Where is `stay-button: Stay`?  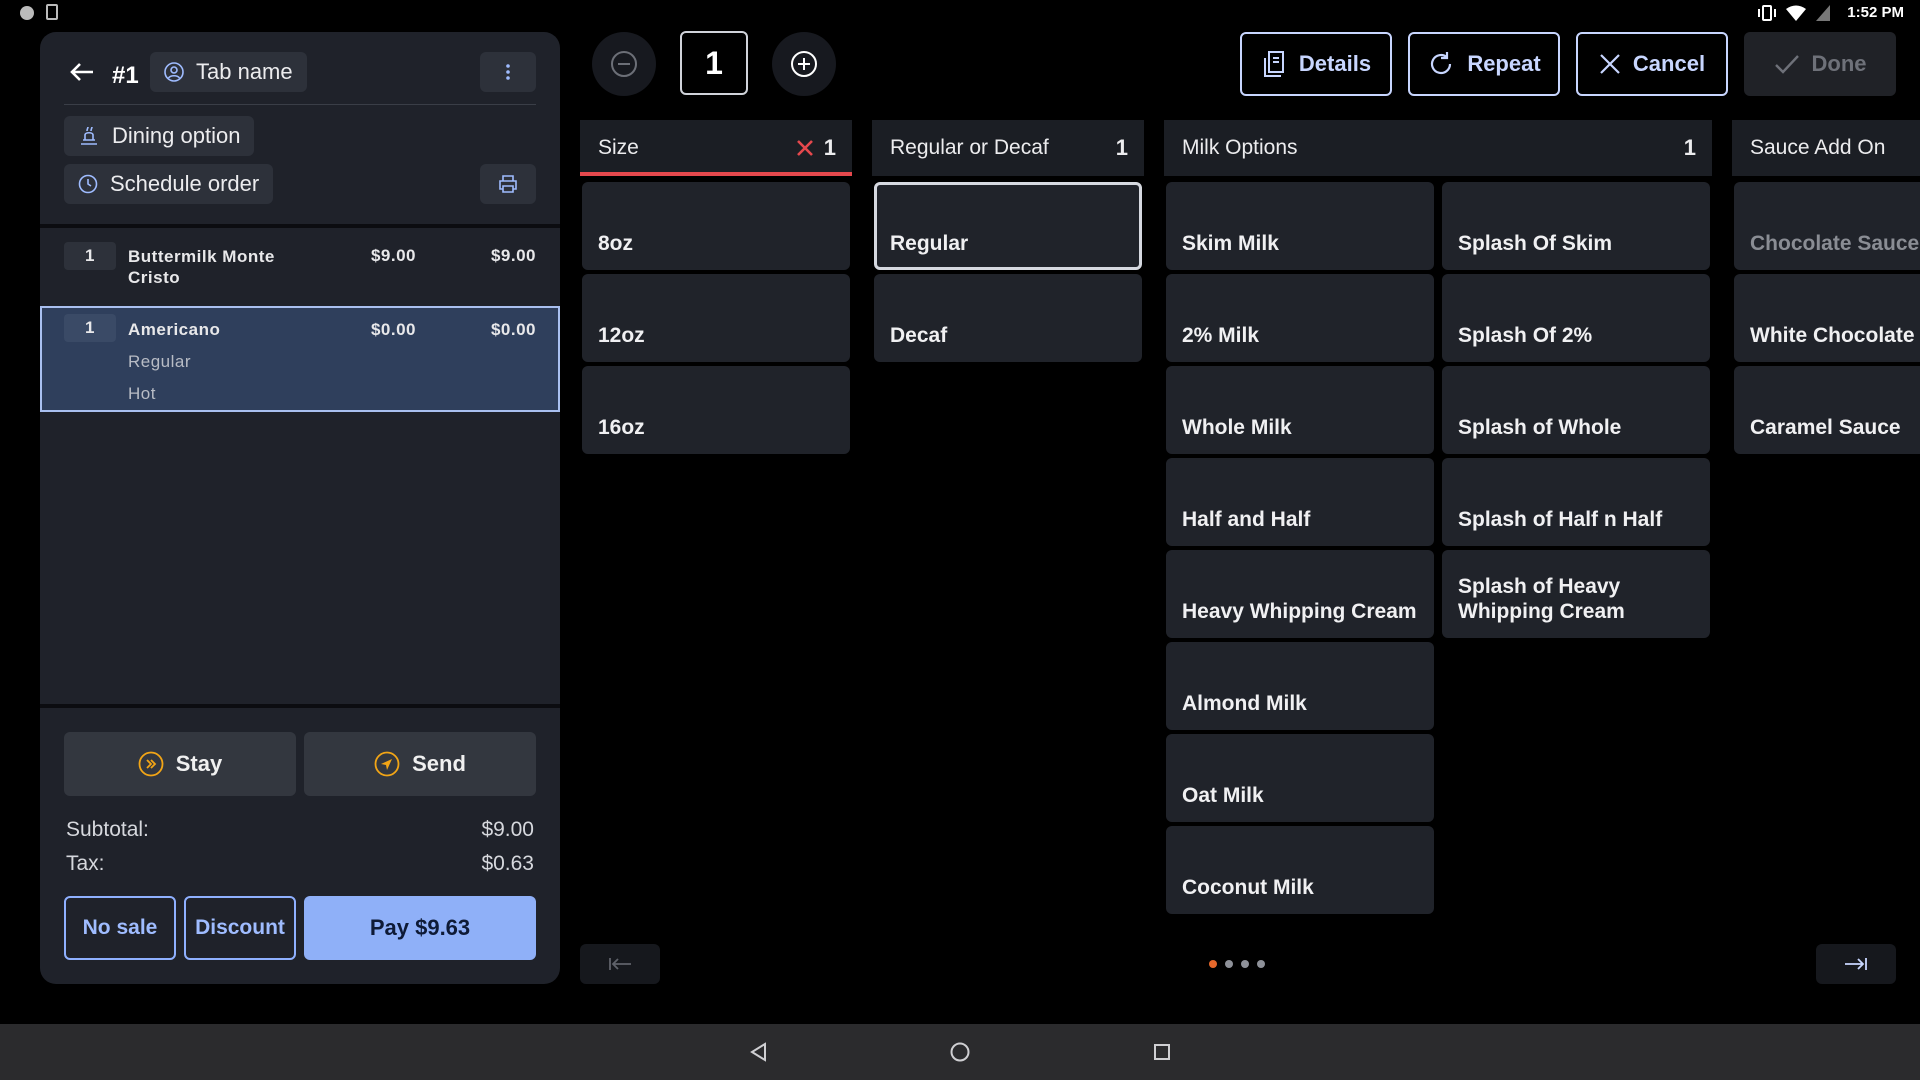
stay-button: Stay is located at coordinates (180, 764).